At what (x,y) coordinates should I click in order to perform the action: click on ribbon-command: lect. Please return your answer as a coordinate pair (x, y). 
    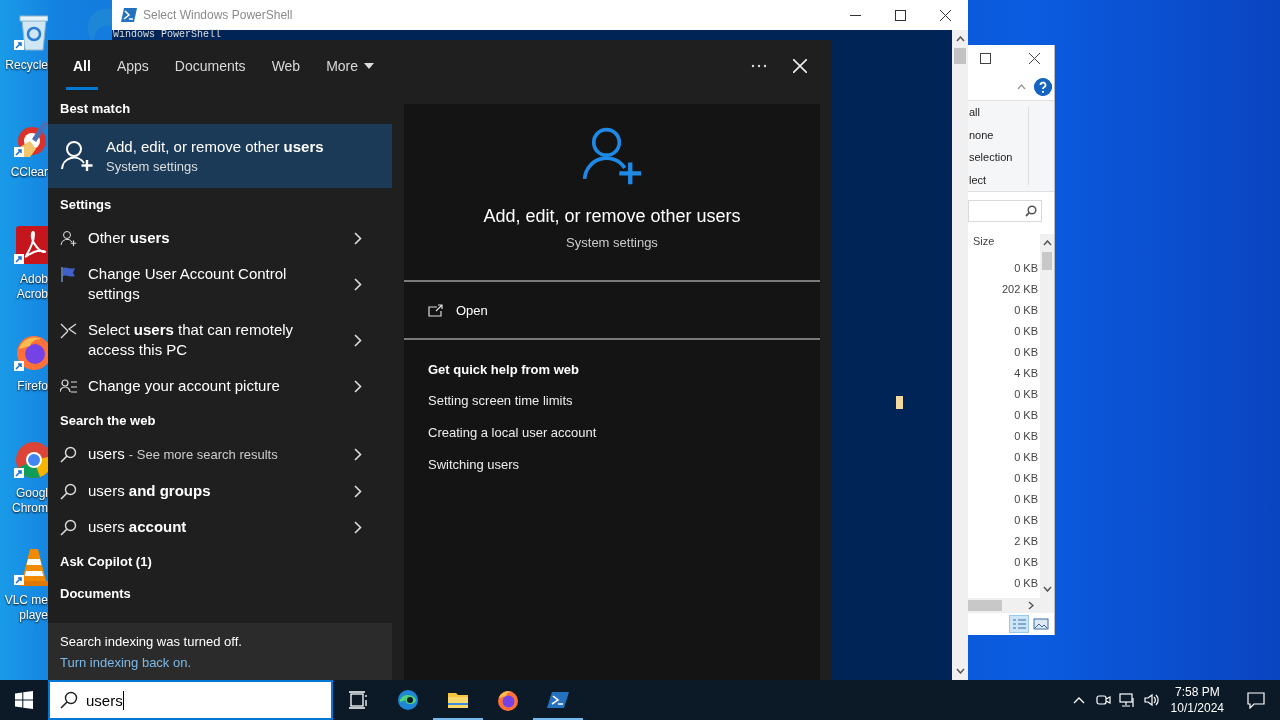
    Looking at the image, I should click on (998, 179).